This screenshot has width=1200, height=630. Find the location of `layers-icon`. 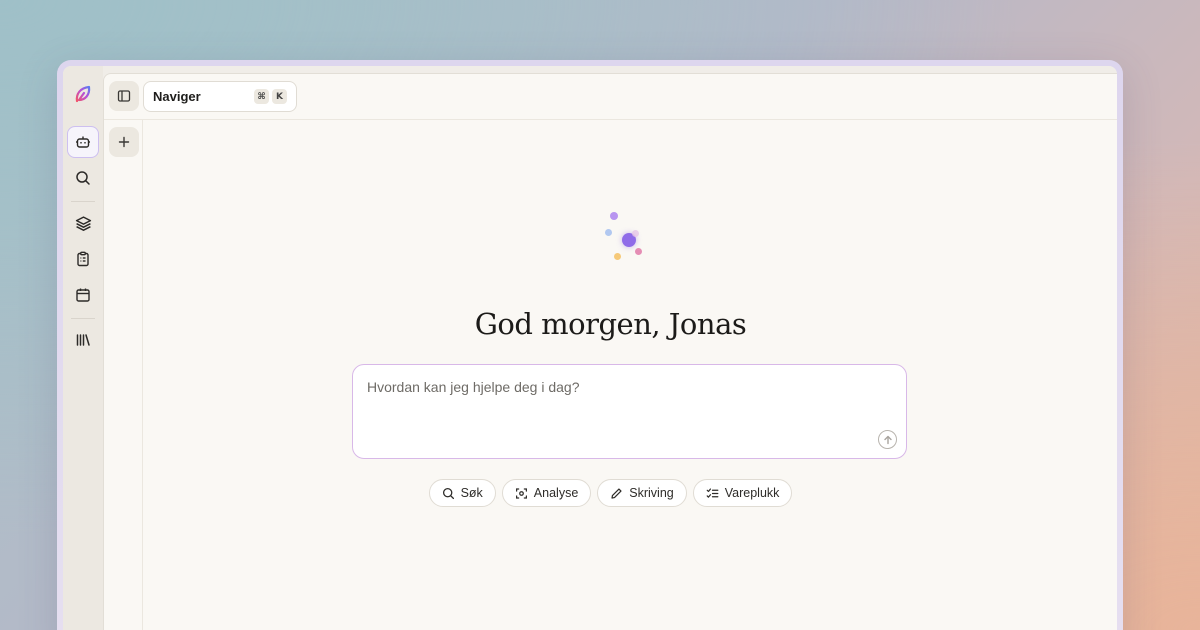

layers-icon is located at coordinates (83, 223).